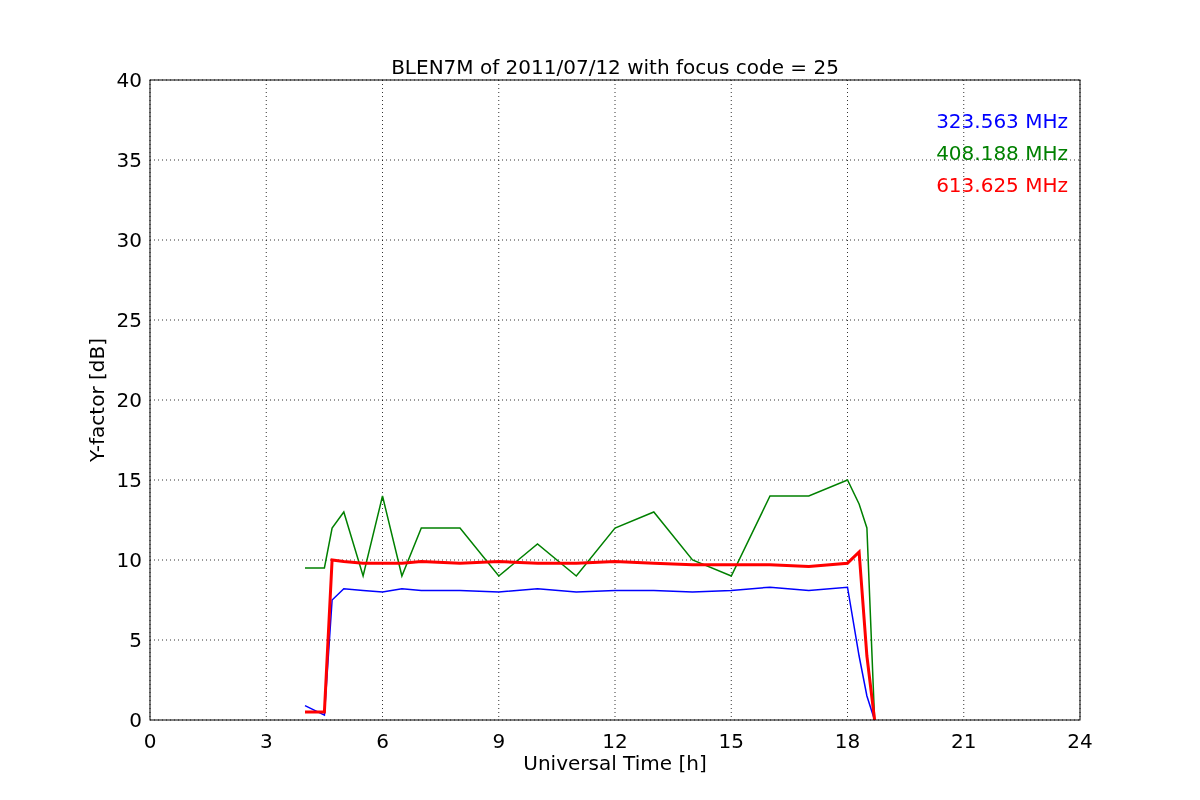 The height and width of the screenshot is (800, 1200). Describe the element at coordinates (129, 240) in the screenshot. I see `y-tick-label: 30` at that location.